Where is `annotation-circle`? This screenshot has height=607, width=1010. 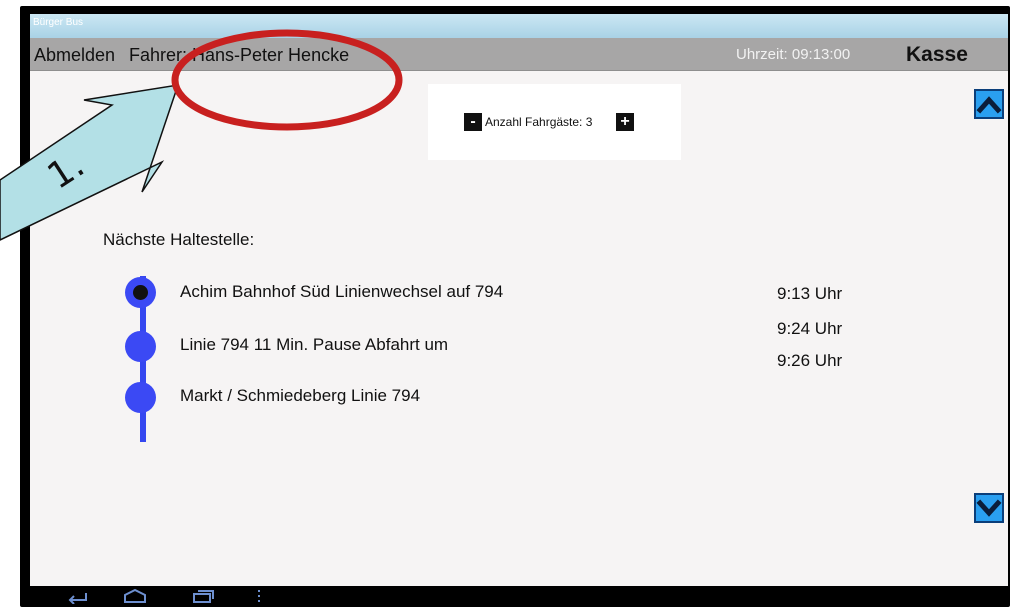
annotation-circle is located at coordinates (287, 80).